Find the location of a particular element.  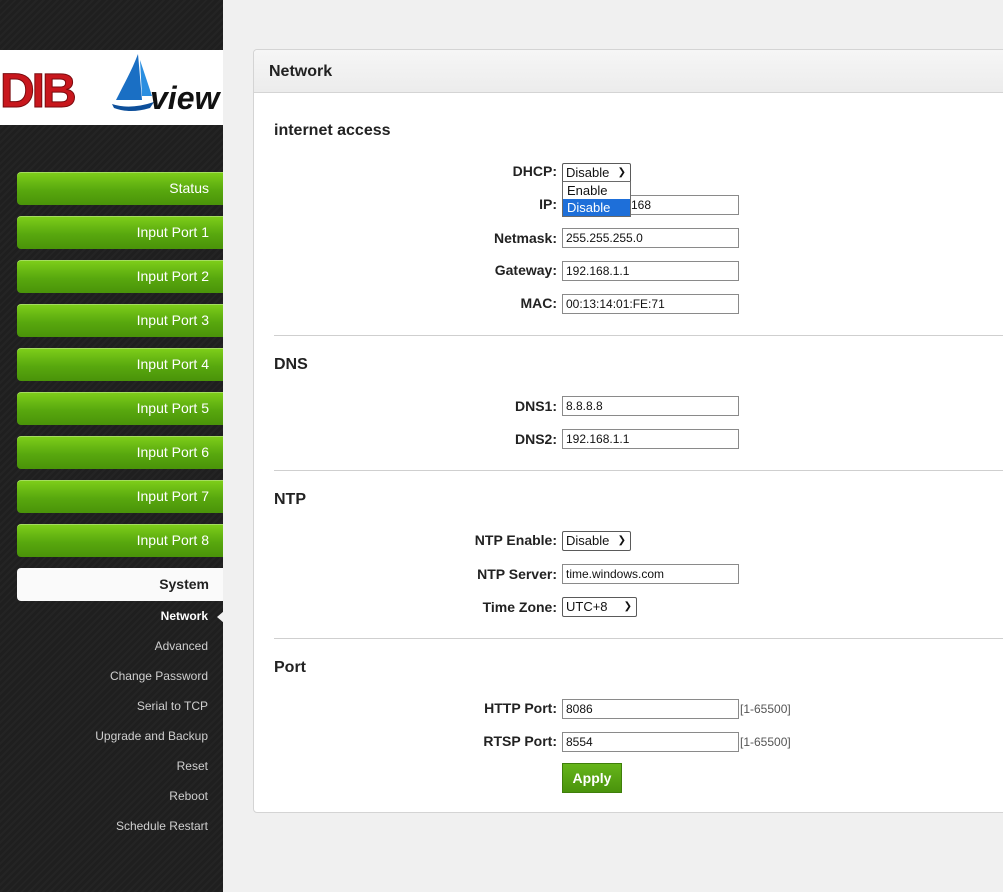

nav-input-port-5: Input Port 5 is located at coordinates (120, 408).